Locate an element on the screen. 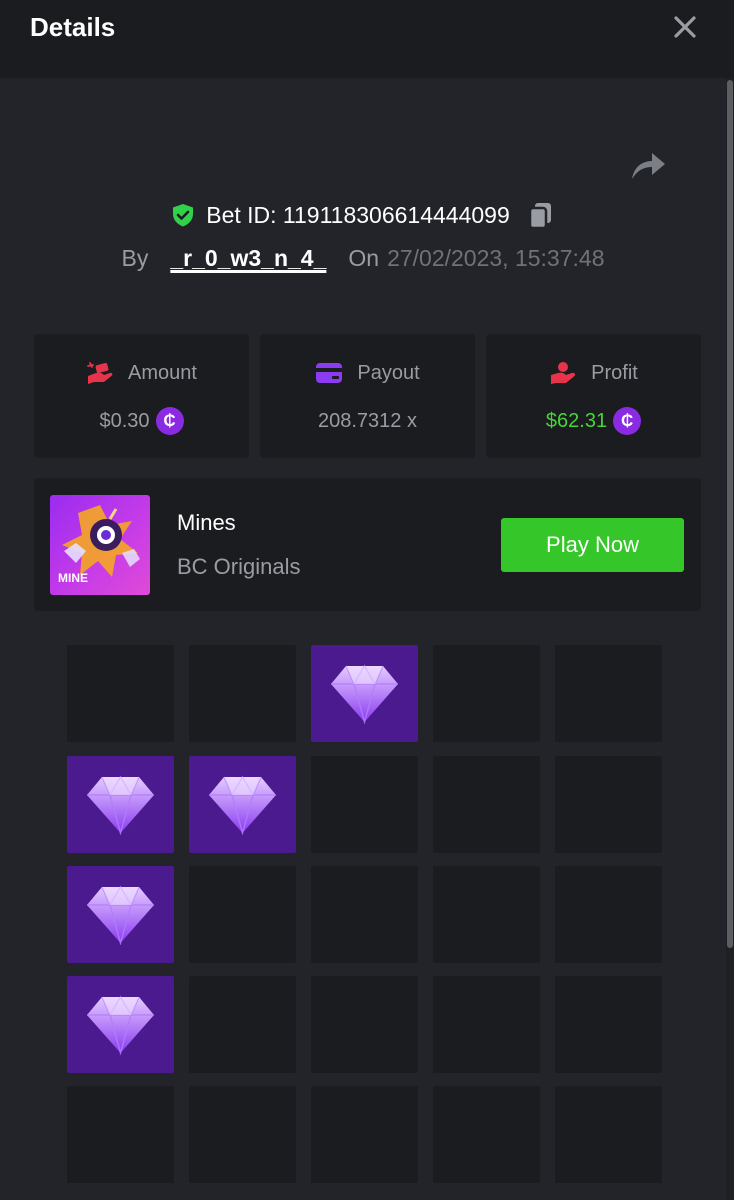  profit-value: $62.31 is located at coordinates (576, 420).